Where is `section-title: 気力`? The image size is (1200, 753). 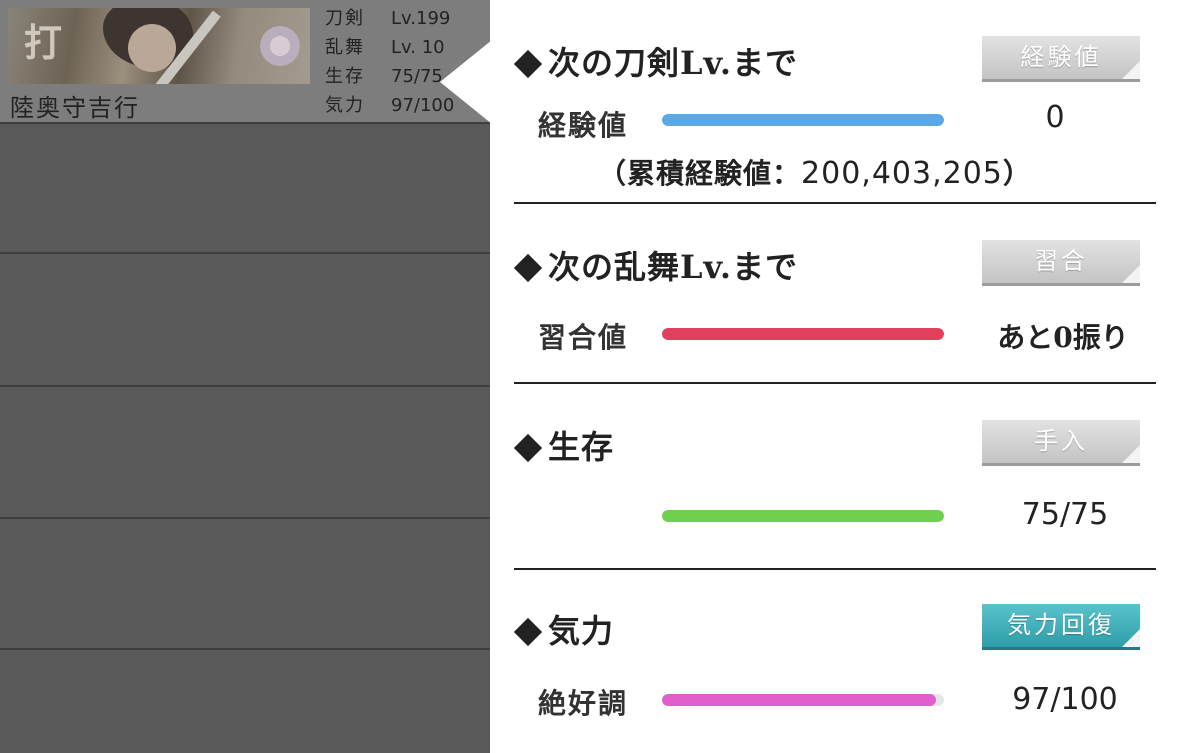
section-title: 気力 is located at coordinates (564, 629).